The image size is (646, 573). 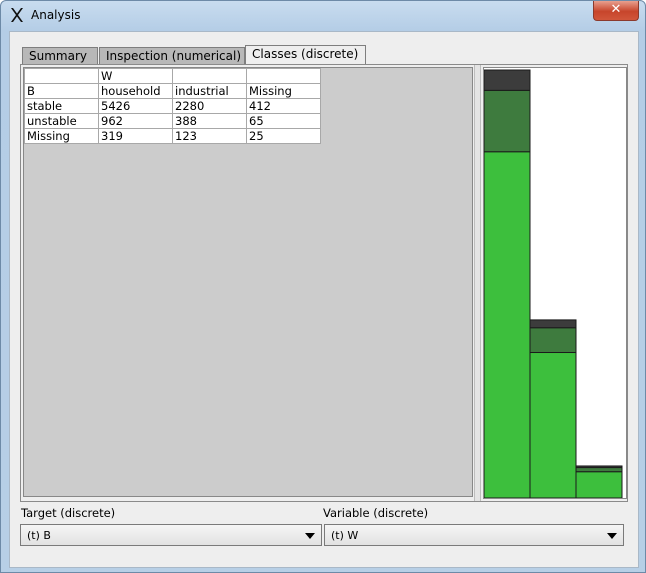 I want to click on table-cell: 388, so click(x=209, y=121).